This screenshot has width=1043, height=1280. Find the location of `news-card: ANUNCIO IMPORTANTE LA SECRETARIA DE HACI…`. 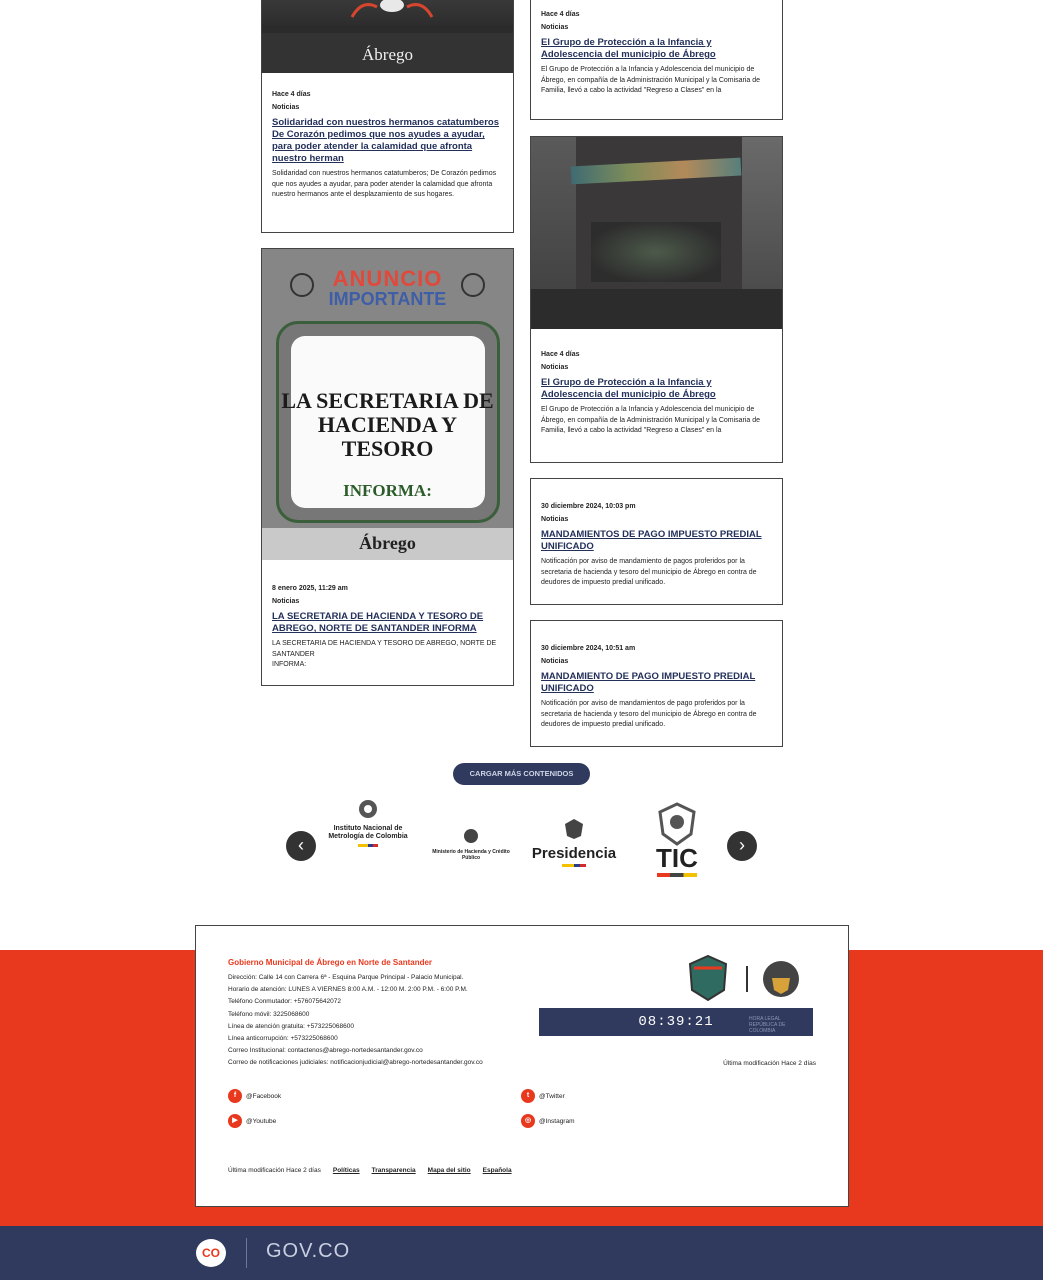

news-card: ANUNCIO IMPORTANTE LA SECRETARIA DE HACI… is located at coordinates (387, 467).